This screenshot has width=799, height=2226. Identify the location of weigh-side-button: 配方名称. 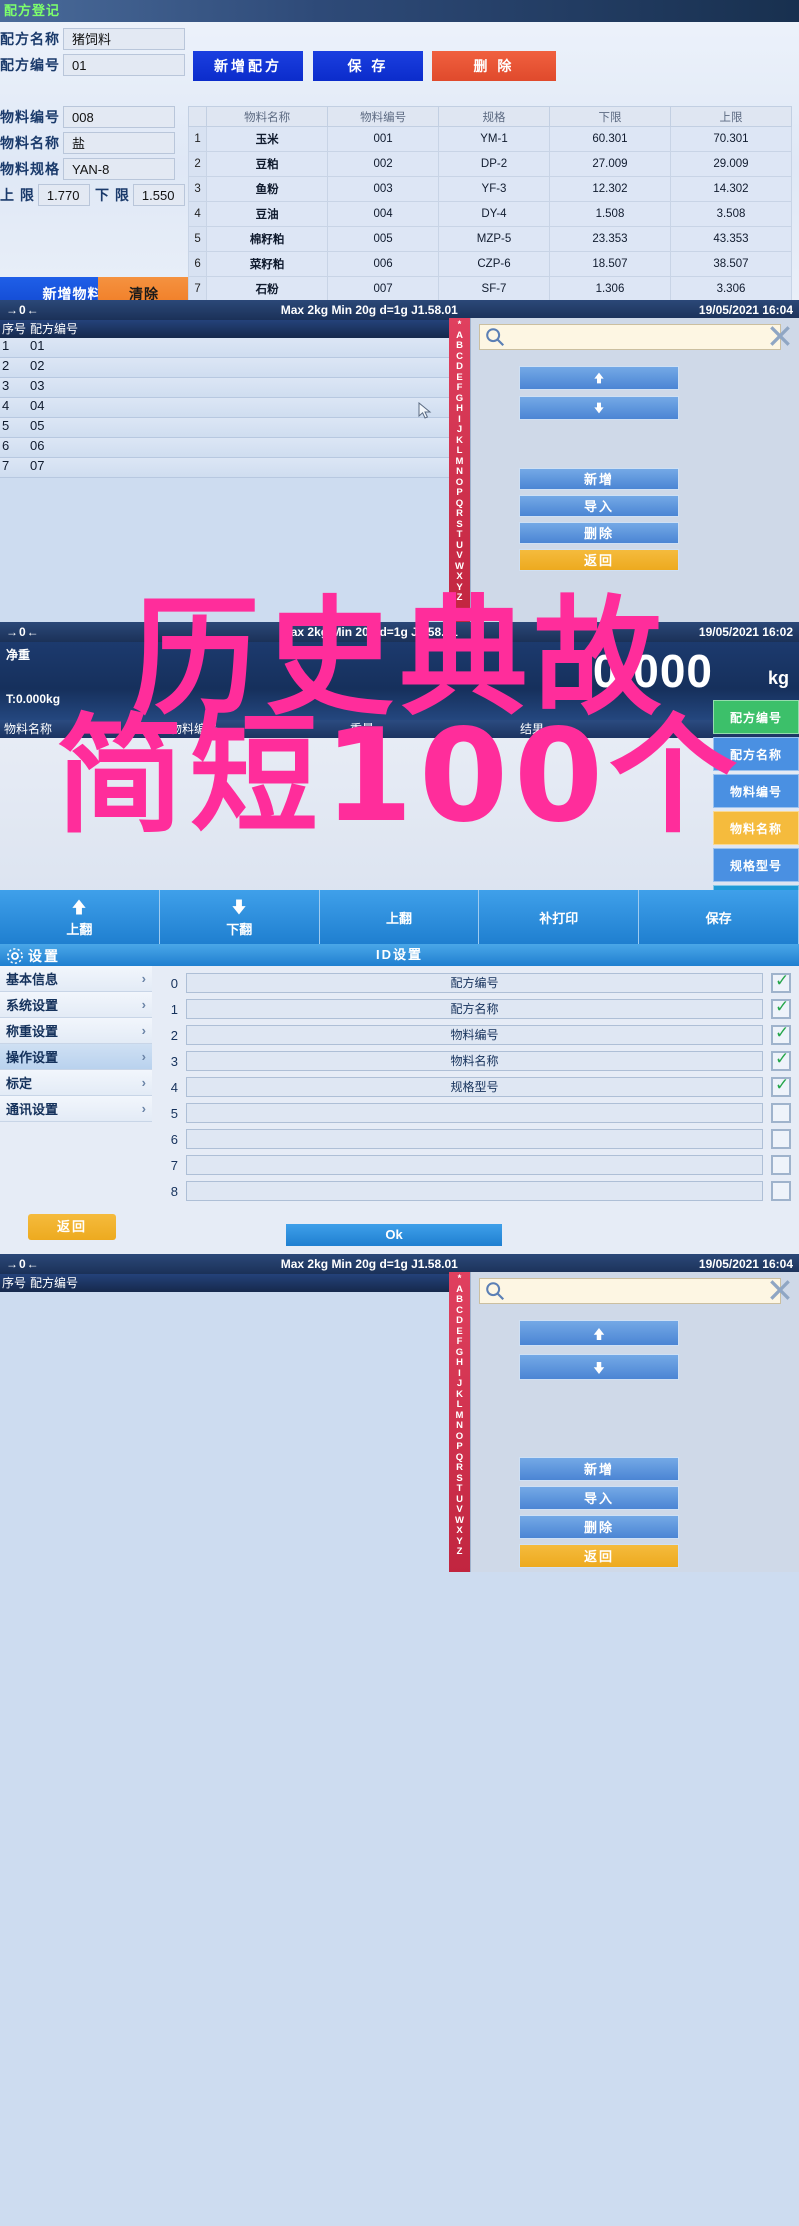
(756, 754).